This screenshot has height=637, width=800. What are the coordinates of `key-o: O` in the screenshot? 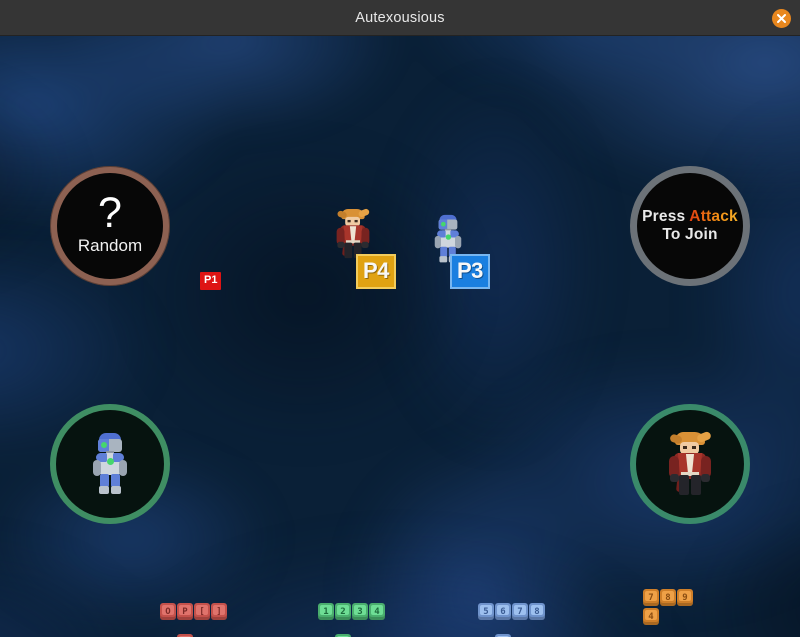 It's located at (168, 611).